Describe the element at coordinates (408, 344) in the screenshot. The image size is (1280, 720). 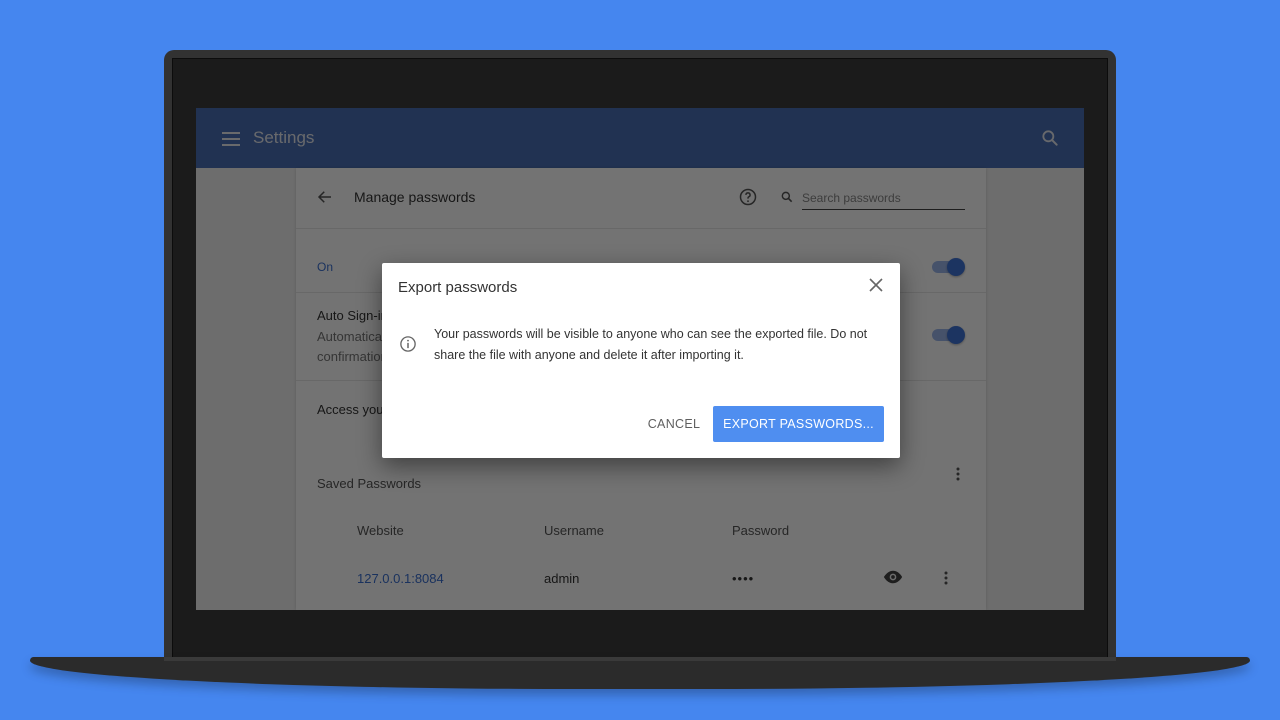
I see `info-icon` at that location.